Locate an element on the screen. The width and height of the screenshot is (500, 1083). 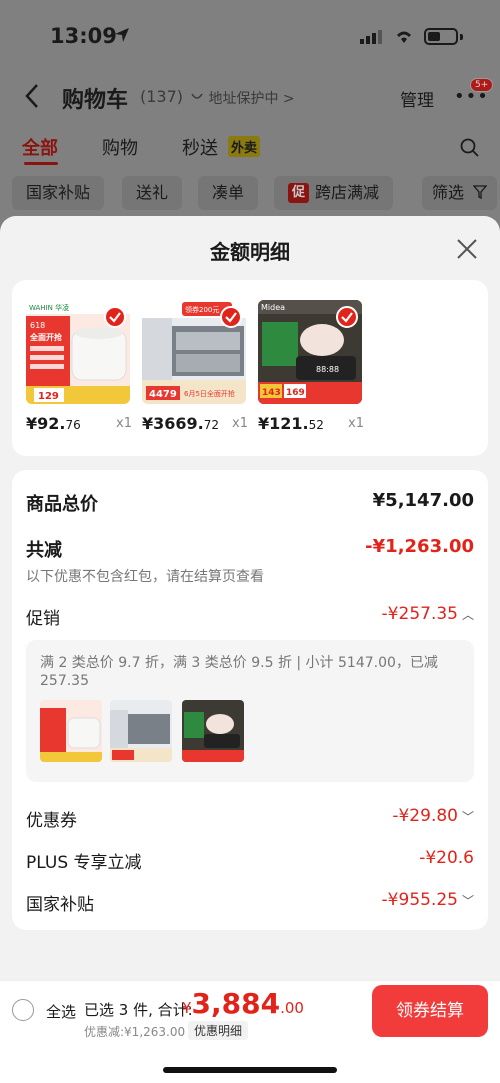
total-amount: ¥3,884.00 is located at coordinates (243, 1003).